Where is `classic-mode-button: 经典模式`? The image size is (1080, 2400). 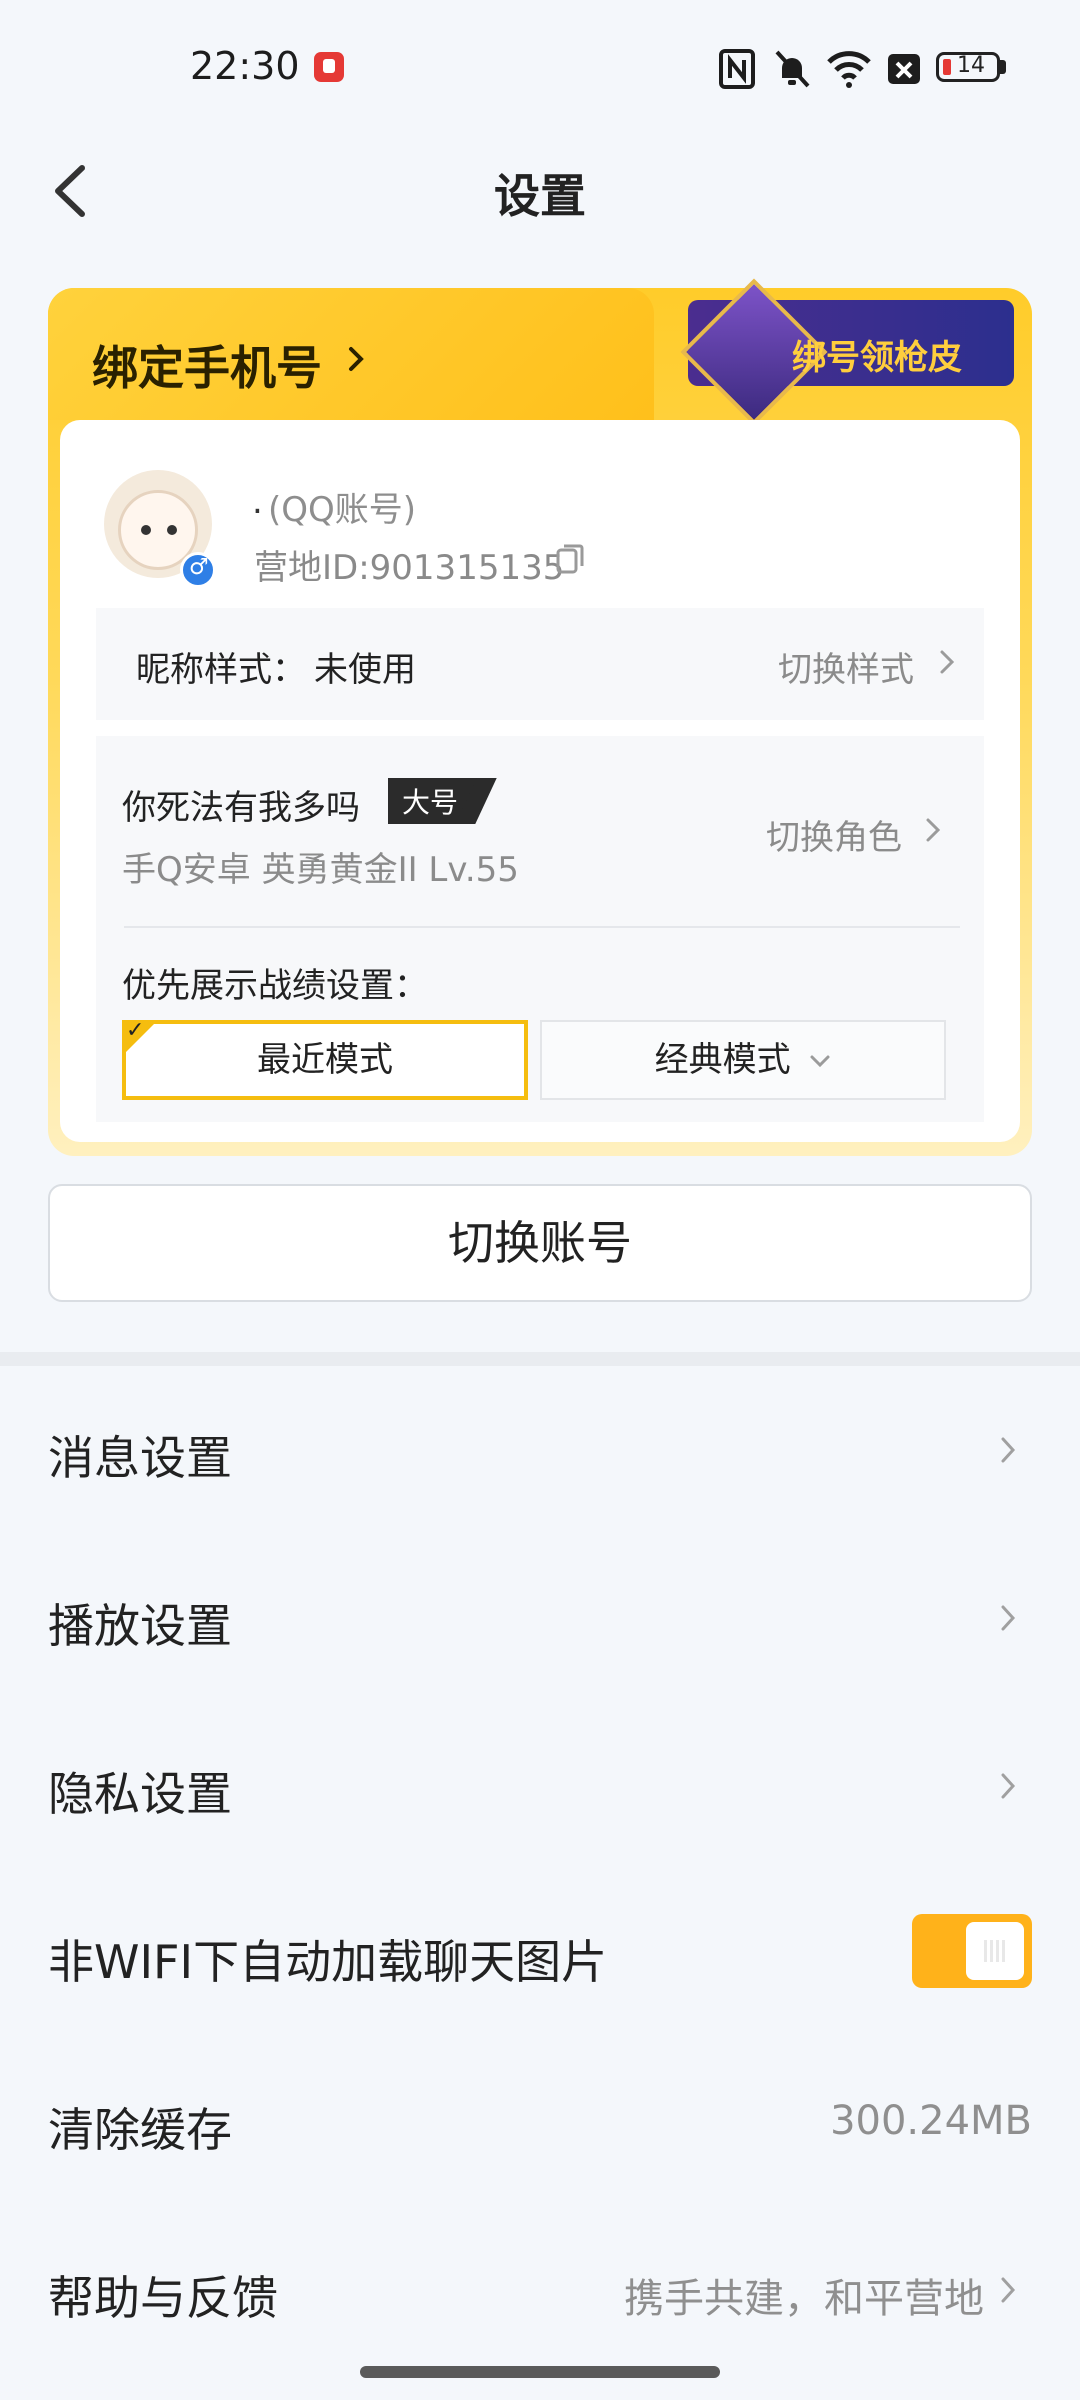 classic-mode-button: 经典模式 is located at coordinates (743, 1060).